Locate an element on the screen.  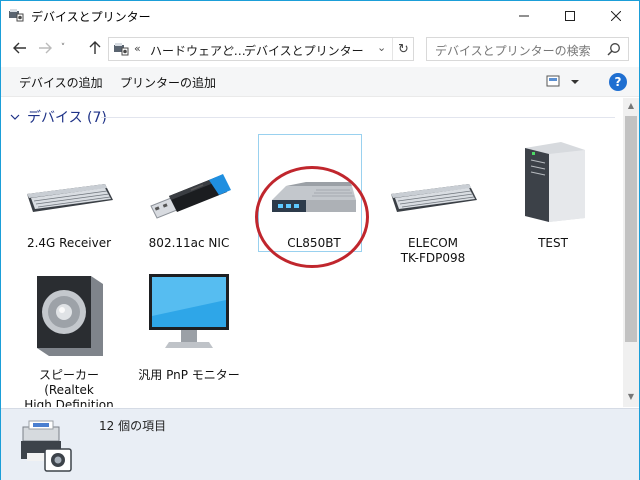
device-item: 2.4G Receiver is located at coordinates (69, 194).